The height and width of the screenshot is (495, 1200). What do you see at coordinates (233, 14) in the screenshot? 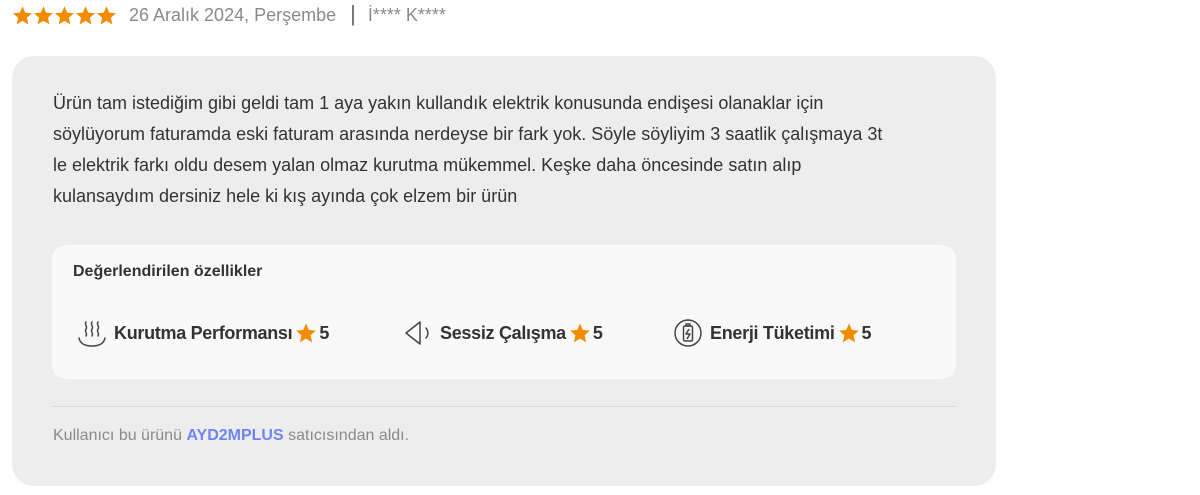
I see `review-date: 26 Aralık 2024, Perşembe` at bounding box center [233, 14].